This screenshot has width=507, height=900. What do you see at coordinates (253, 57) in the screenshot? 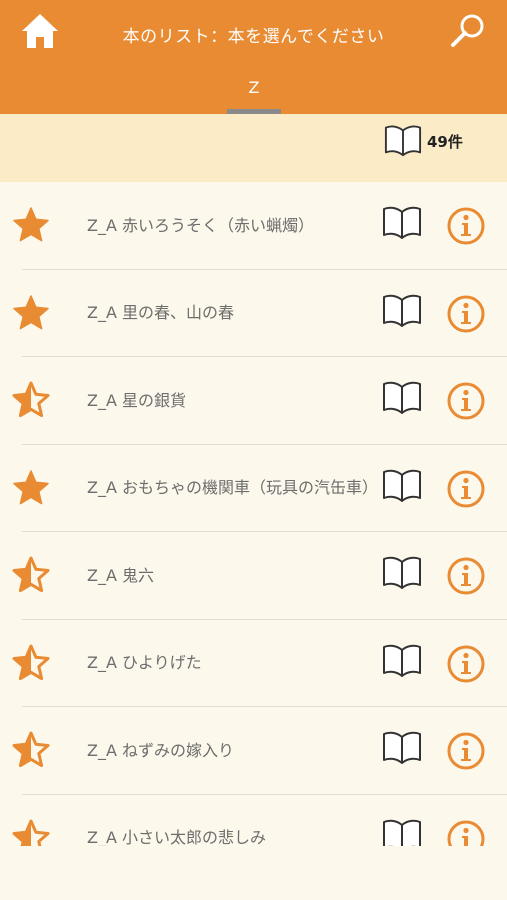
I see `app-header: 本のリスト：本を選んでください Z` at bounding box center [253, 57].